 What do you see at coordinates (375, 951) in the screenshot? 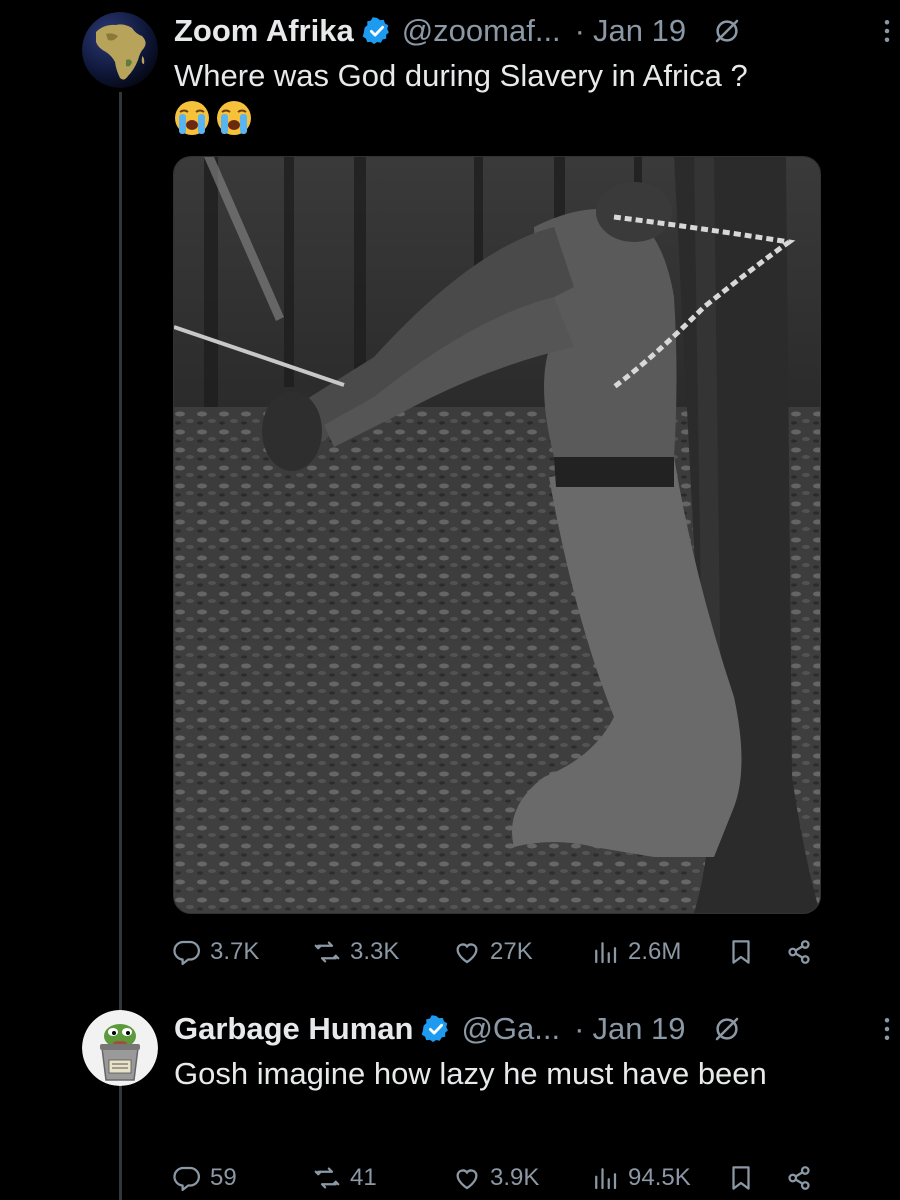
I see `retweet-count: 3.3K` at bounding box center [375, 951].